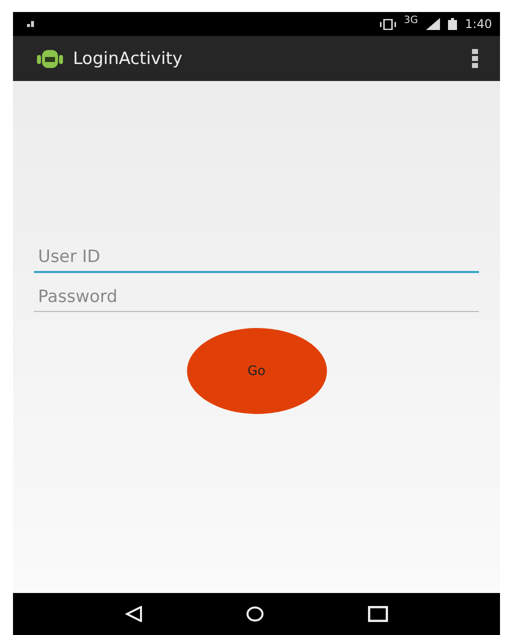 The image size is (508, 635). What do you see at coordinates (478, 24) in the screenshot?
I see `clock: 1:40` at bounding box center [478, 24].